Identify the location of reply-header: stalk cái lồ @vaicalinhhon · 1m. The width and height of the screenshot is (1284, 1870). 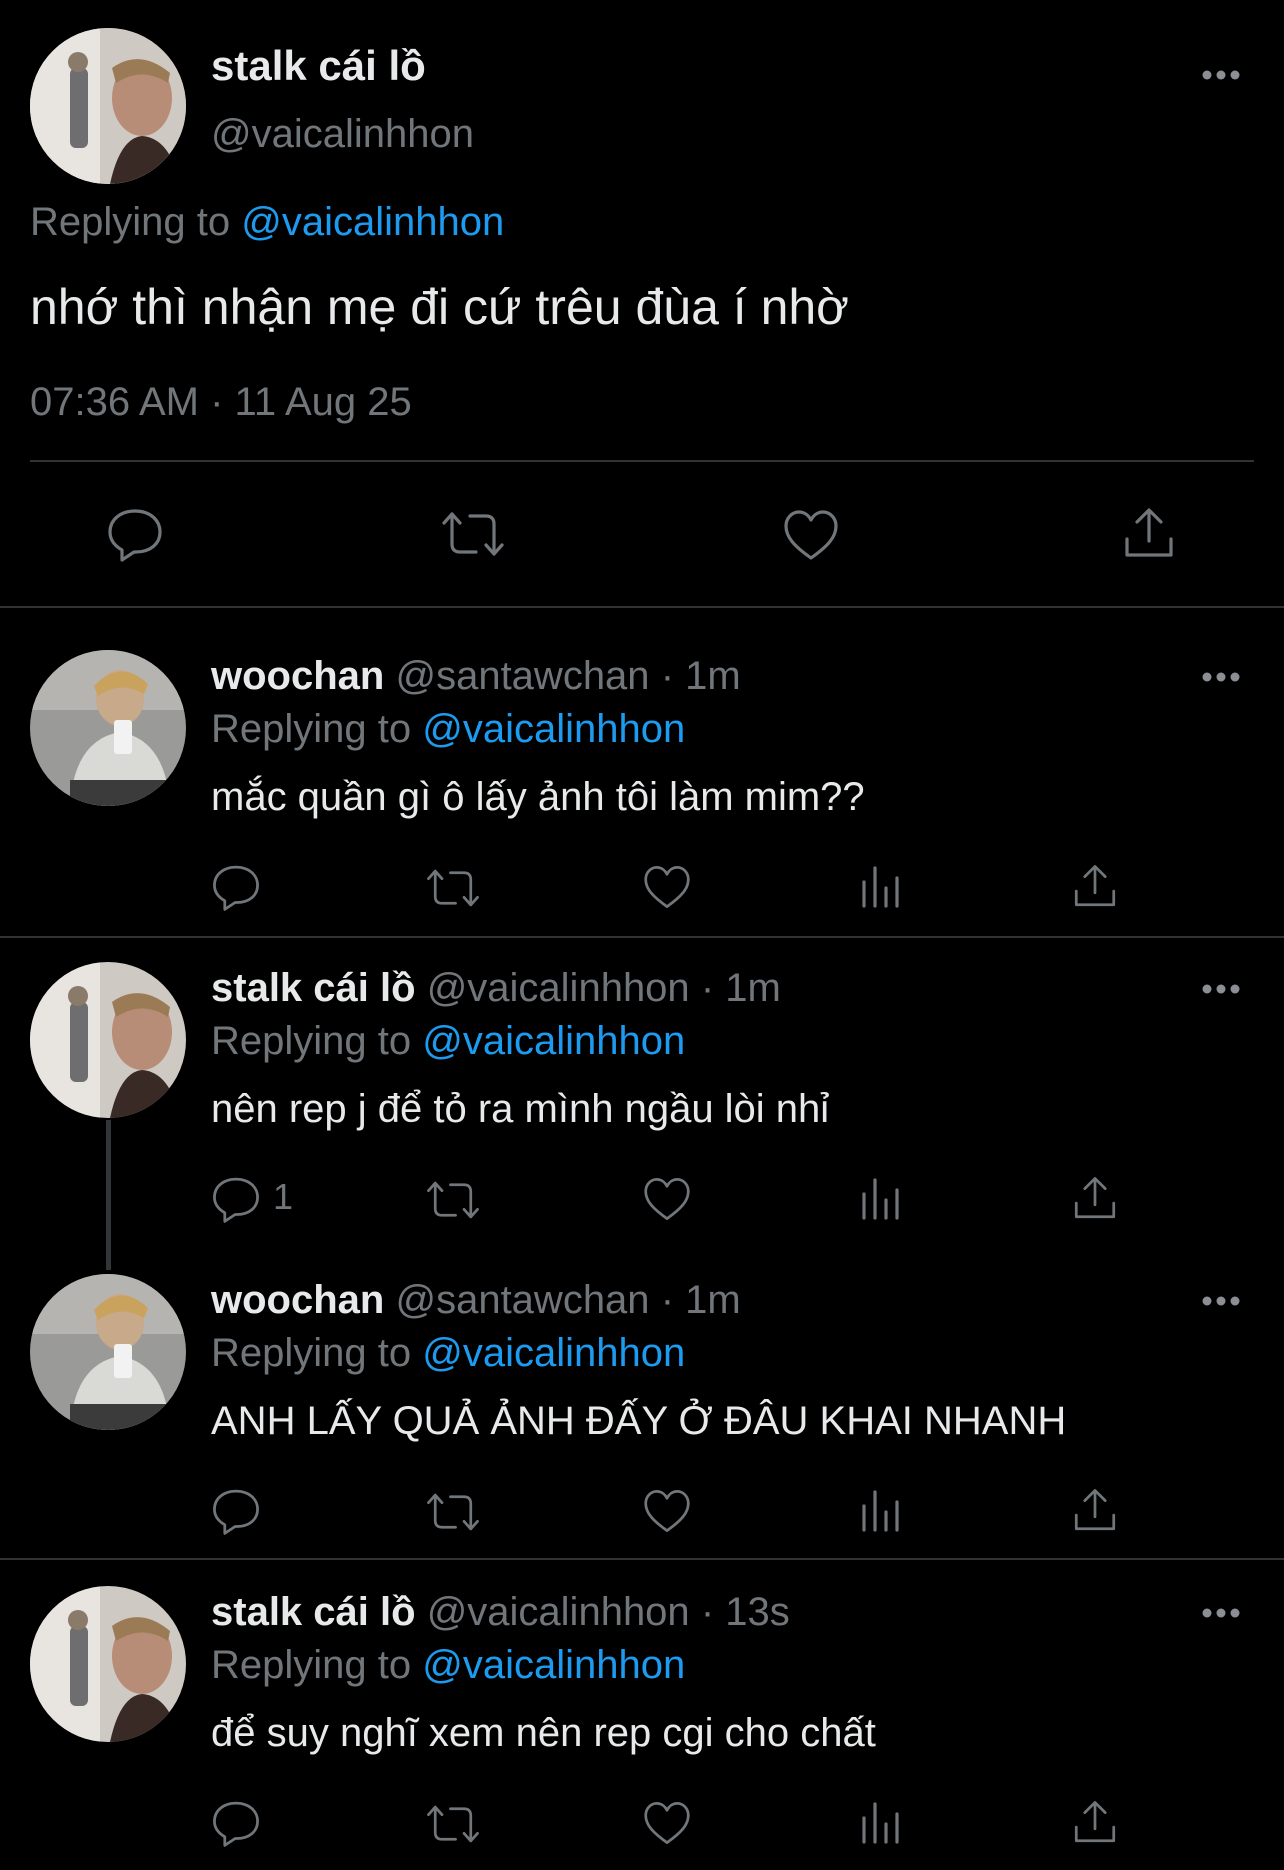
(496, 988).